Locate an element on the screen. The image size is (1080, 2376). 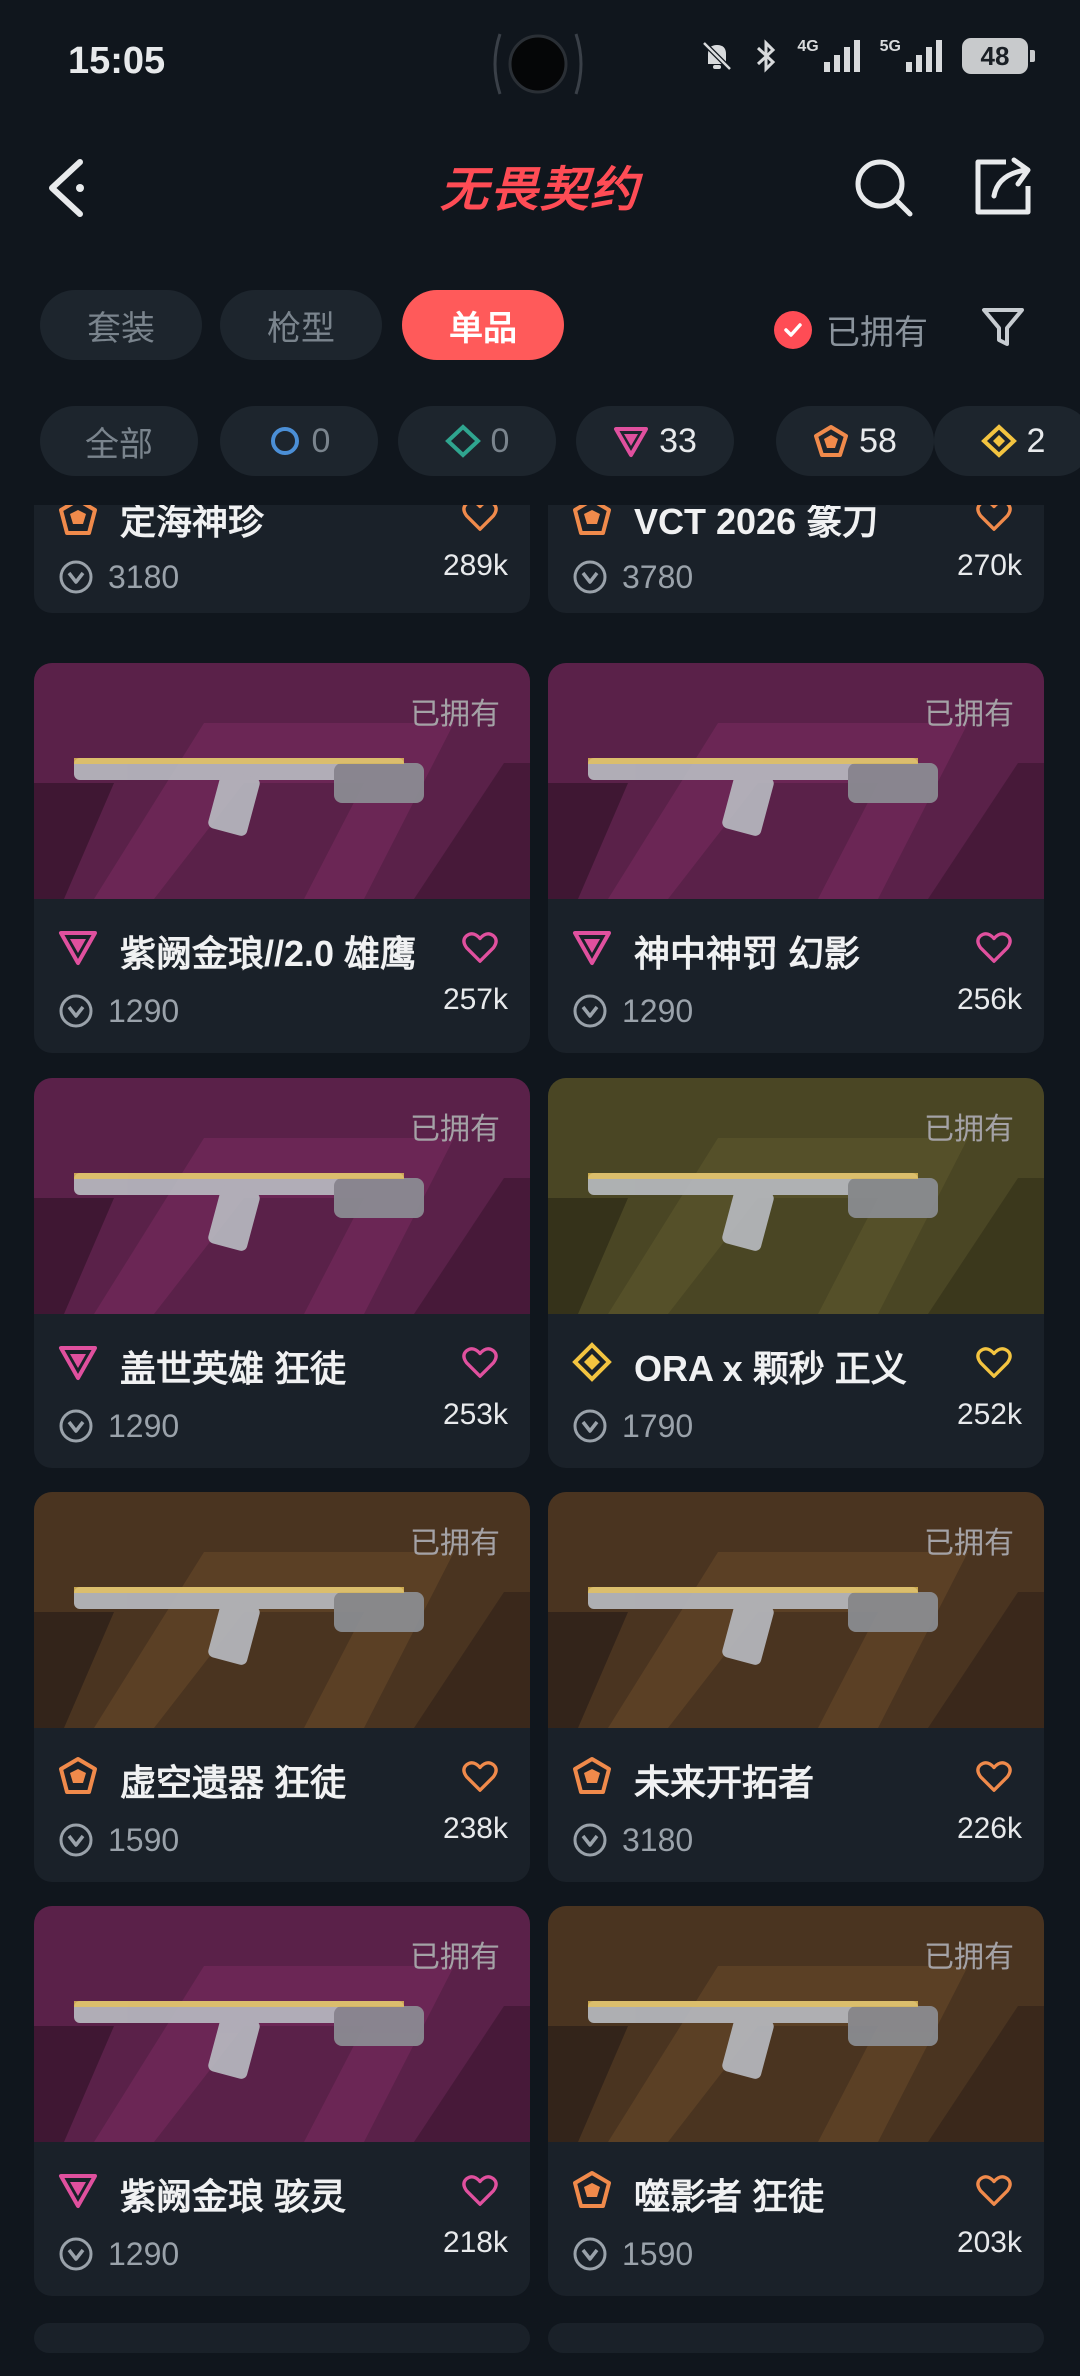
item-name: 紫阙金琅 骇灵 is located at coordinates (233, 2196).